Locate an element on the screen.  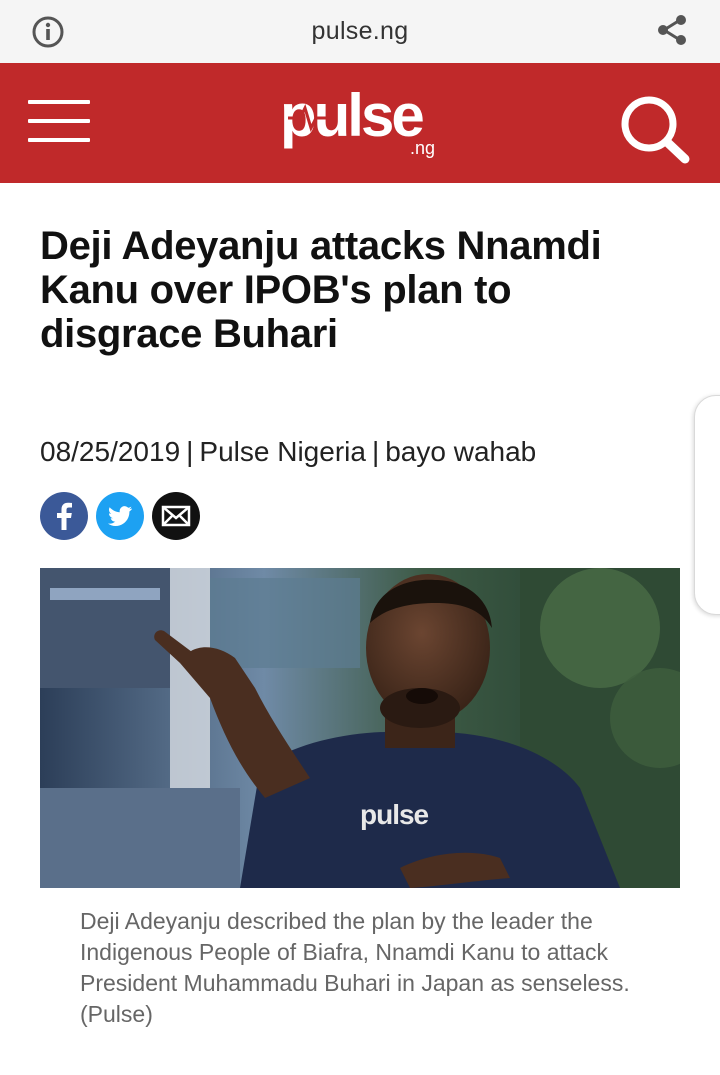
email-share-button is located at coordinates (176, 516).